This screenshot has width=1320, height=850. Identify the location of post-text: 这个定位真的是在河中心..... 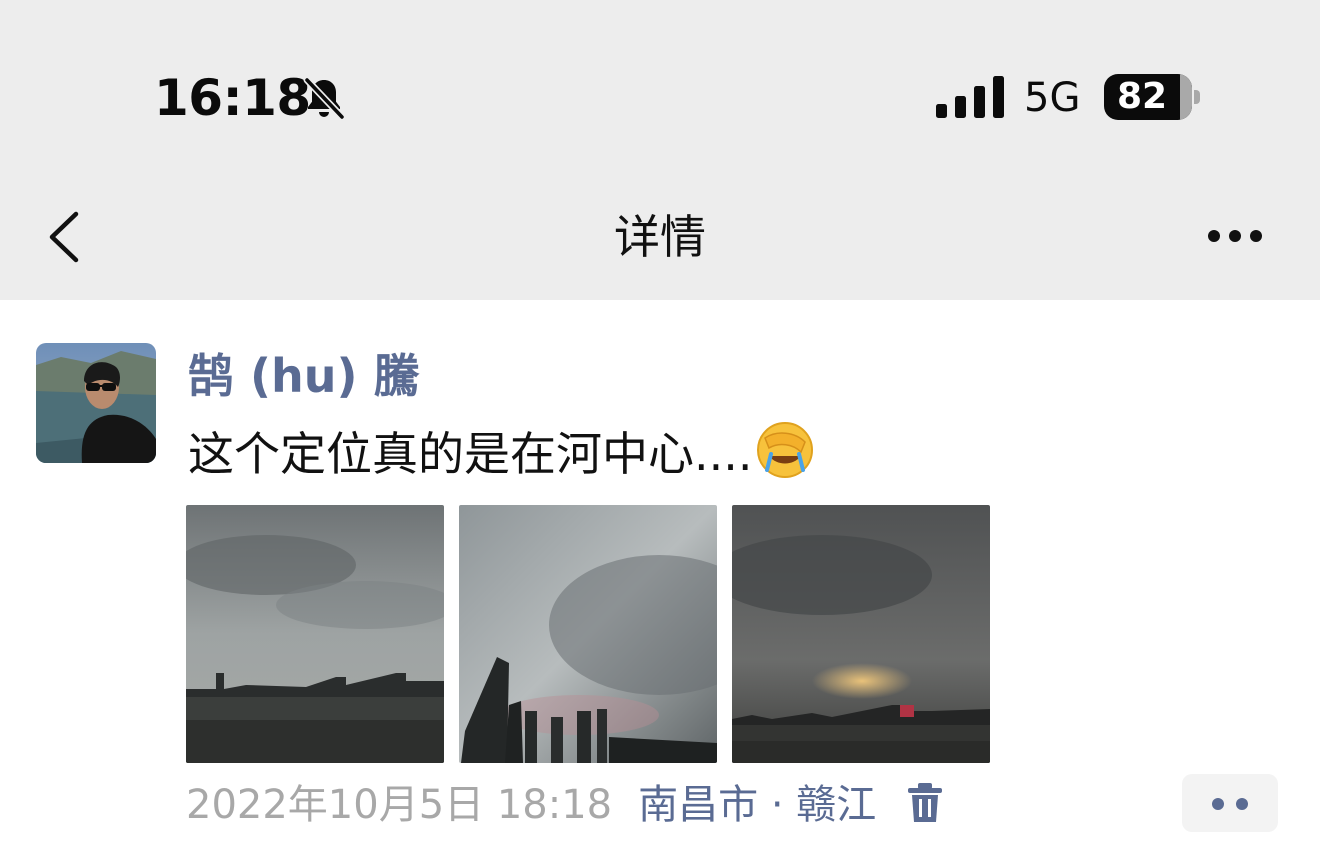
(470, 454).